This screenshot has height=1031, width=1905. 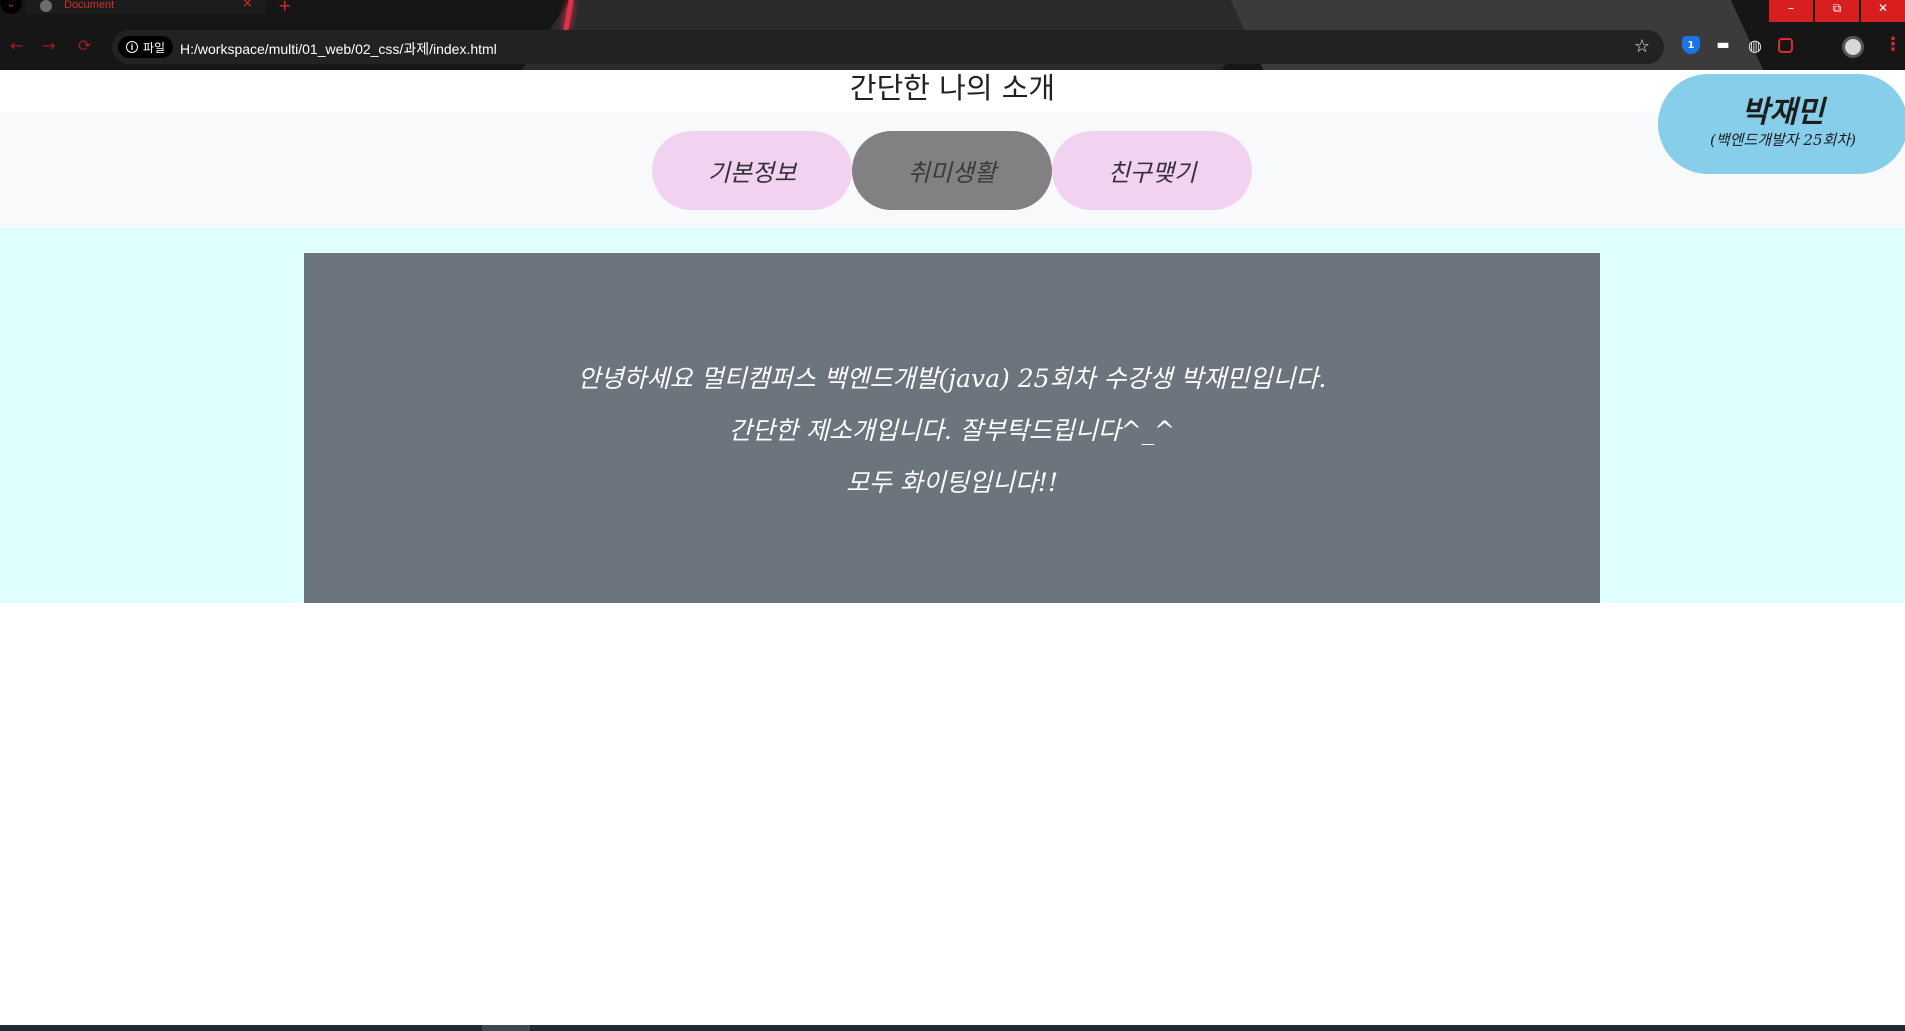 What do you see at coordinates (11, 7) in the screenshot?
I see `tab-search-icon: ⌄` at bounding box center [11, 7].